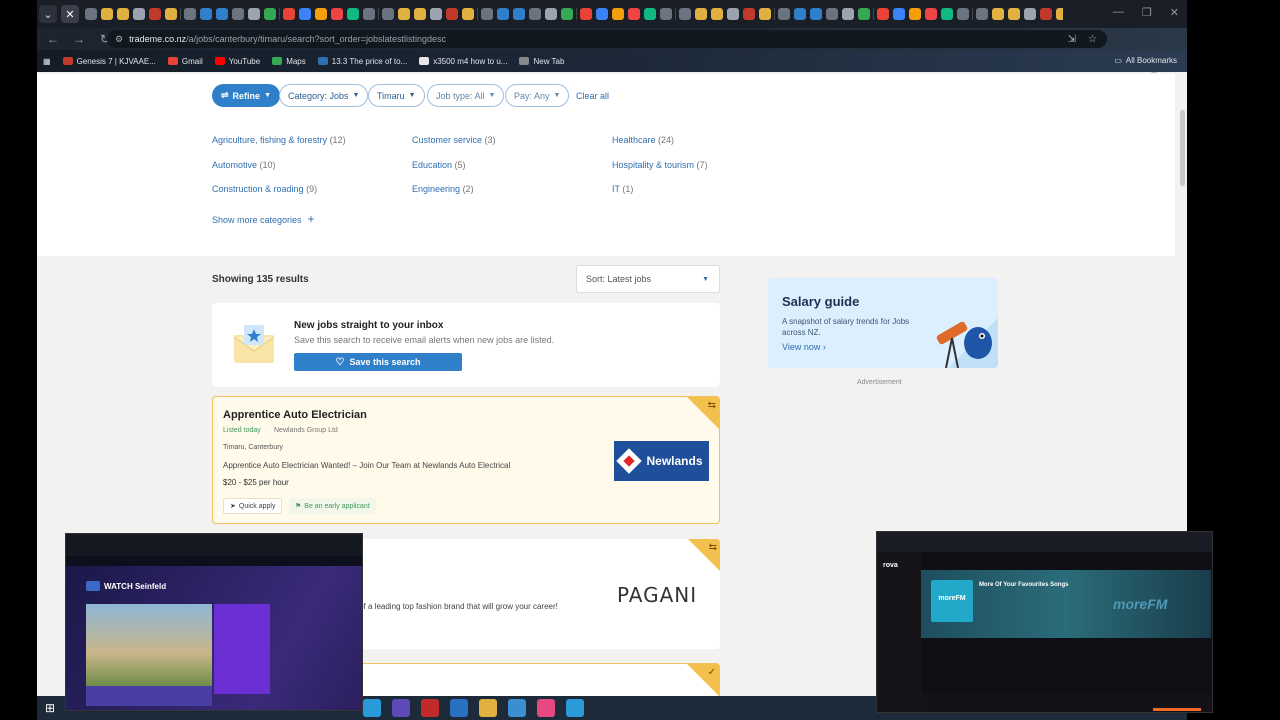  What do you see at coordinates (443, 189) in the screenshot?
I see `category-link: Engineering (2)` at bounding box center [443, 189].